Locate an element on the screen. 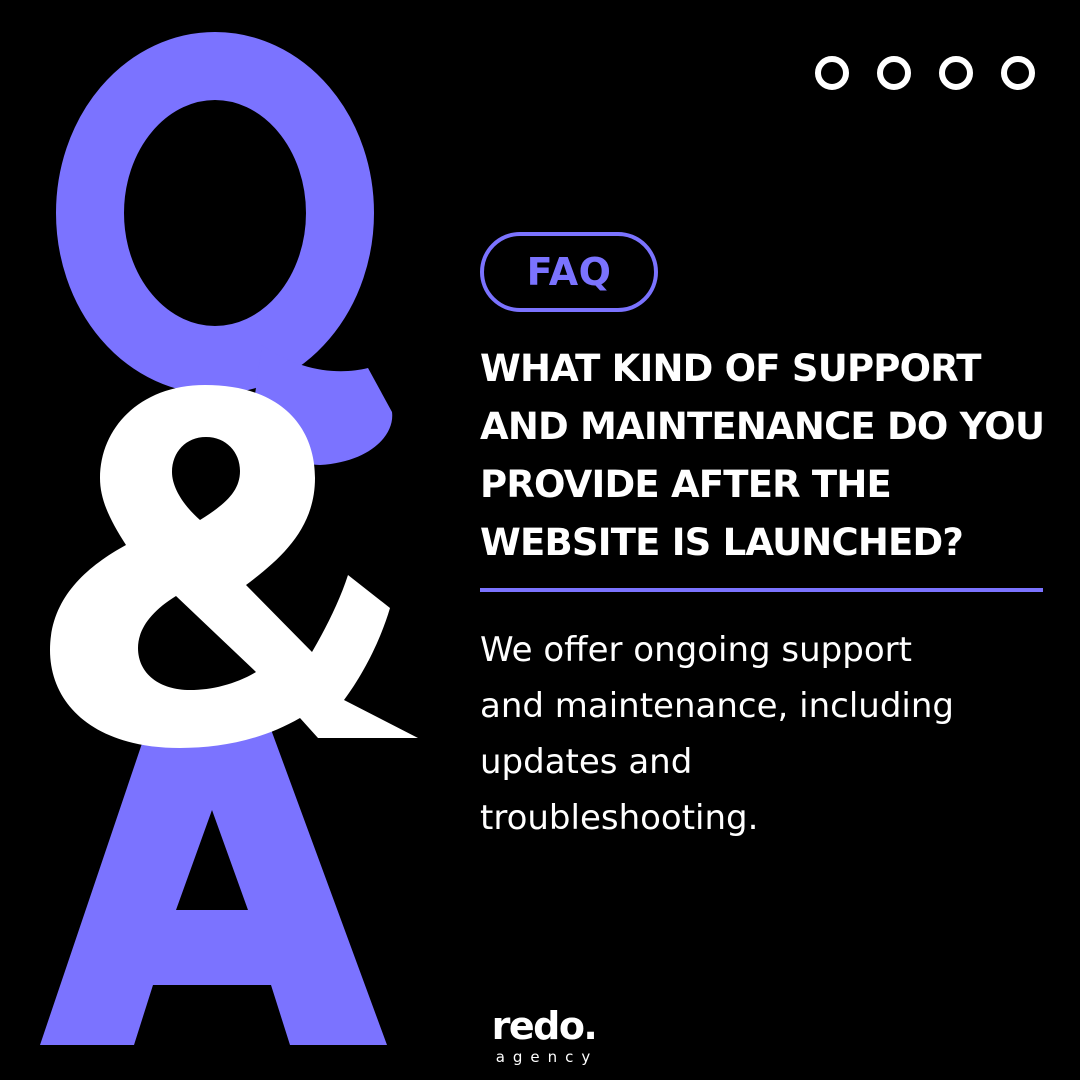  faq-badge-label: FAQ is located at coordinates (569, 272).